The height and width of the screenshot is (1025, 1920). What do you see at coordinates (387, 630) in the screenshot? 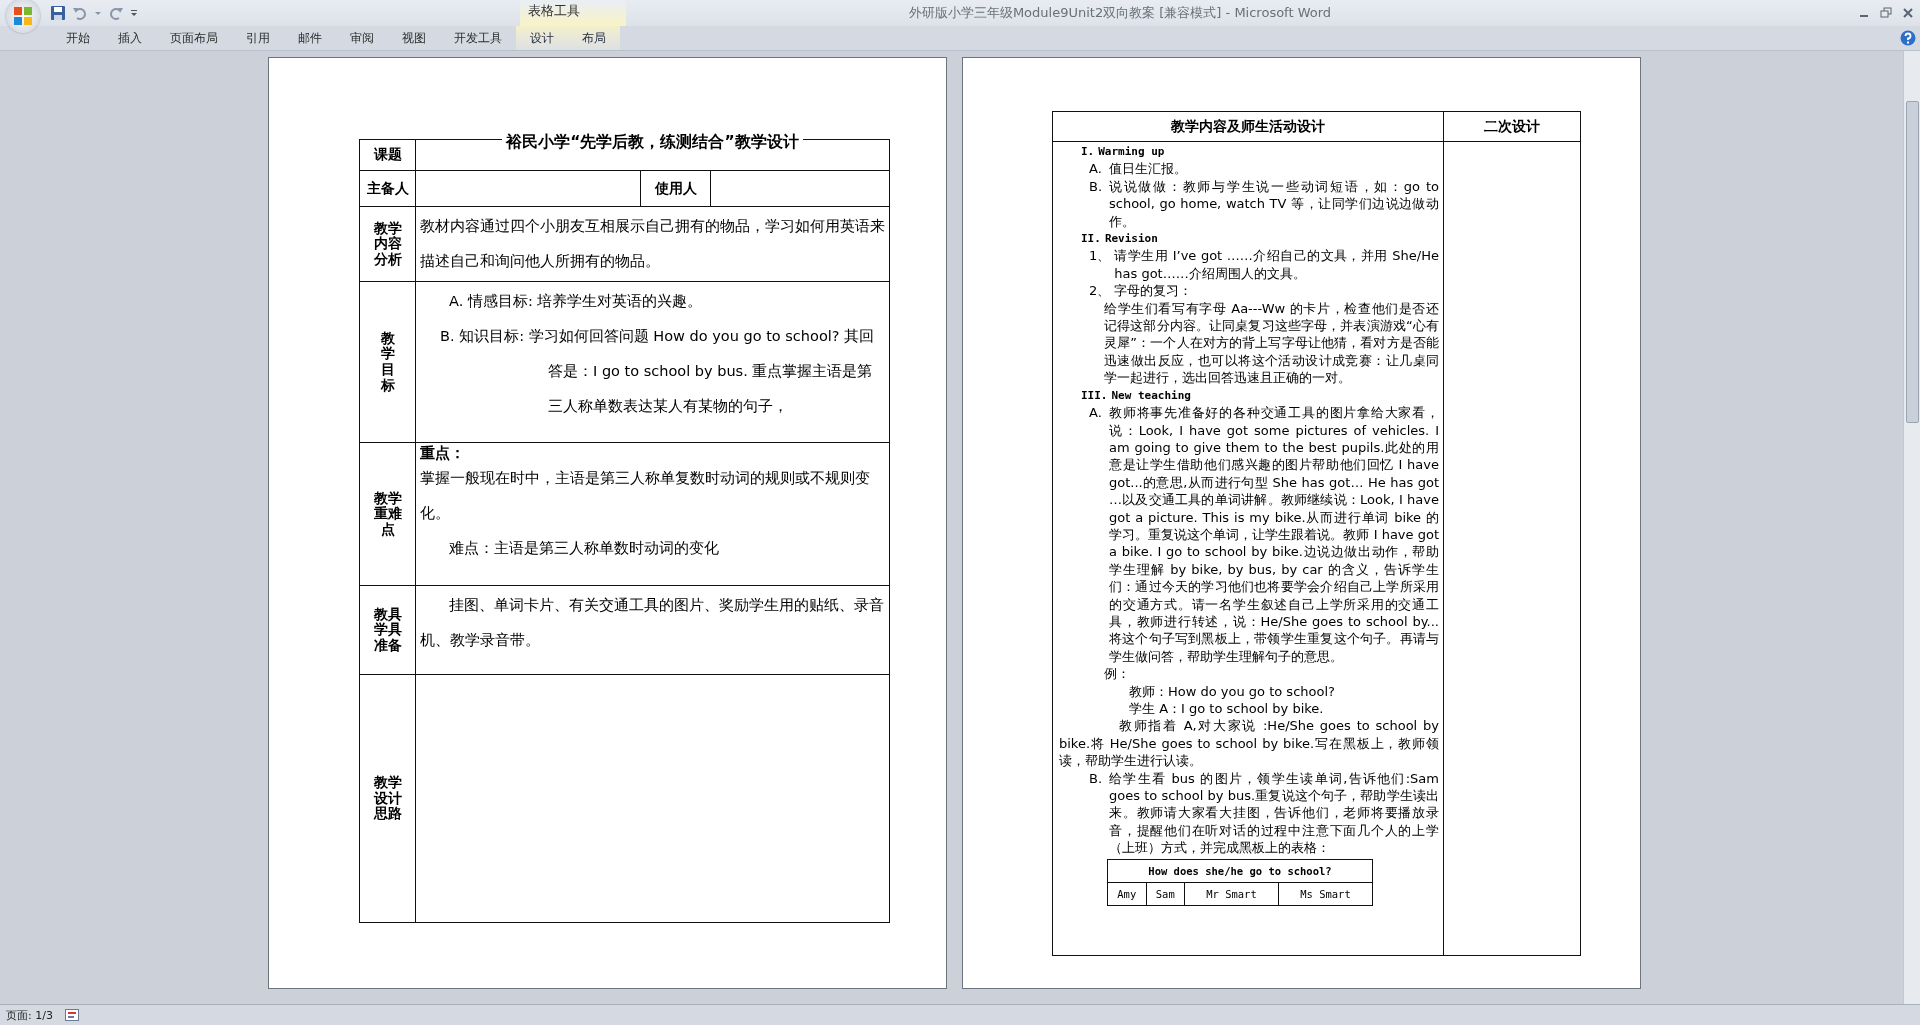
I see `row-label: 教具 学具 准备` at bounding box center [387, 630].